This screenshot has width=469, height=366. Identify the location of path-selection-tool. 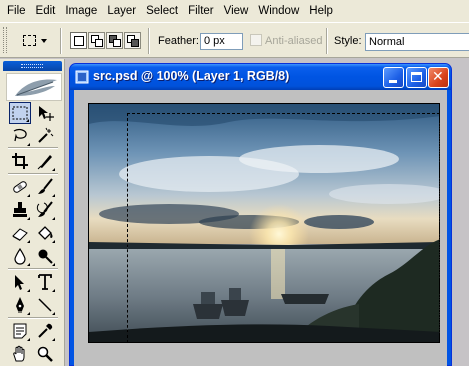
(20, 282).